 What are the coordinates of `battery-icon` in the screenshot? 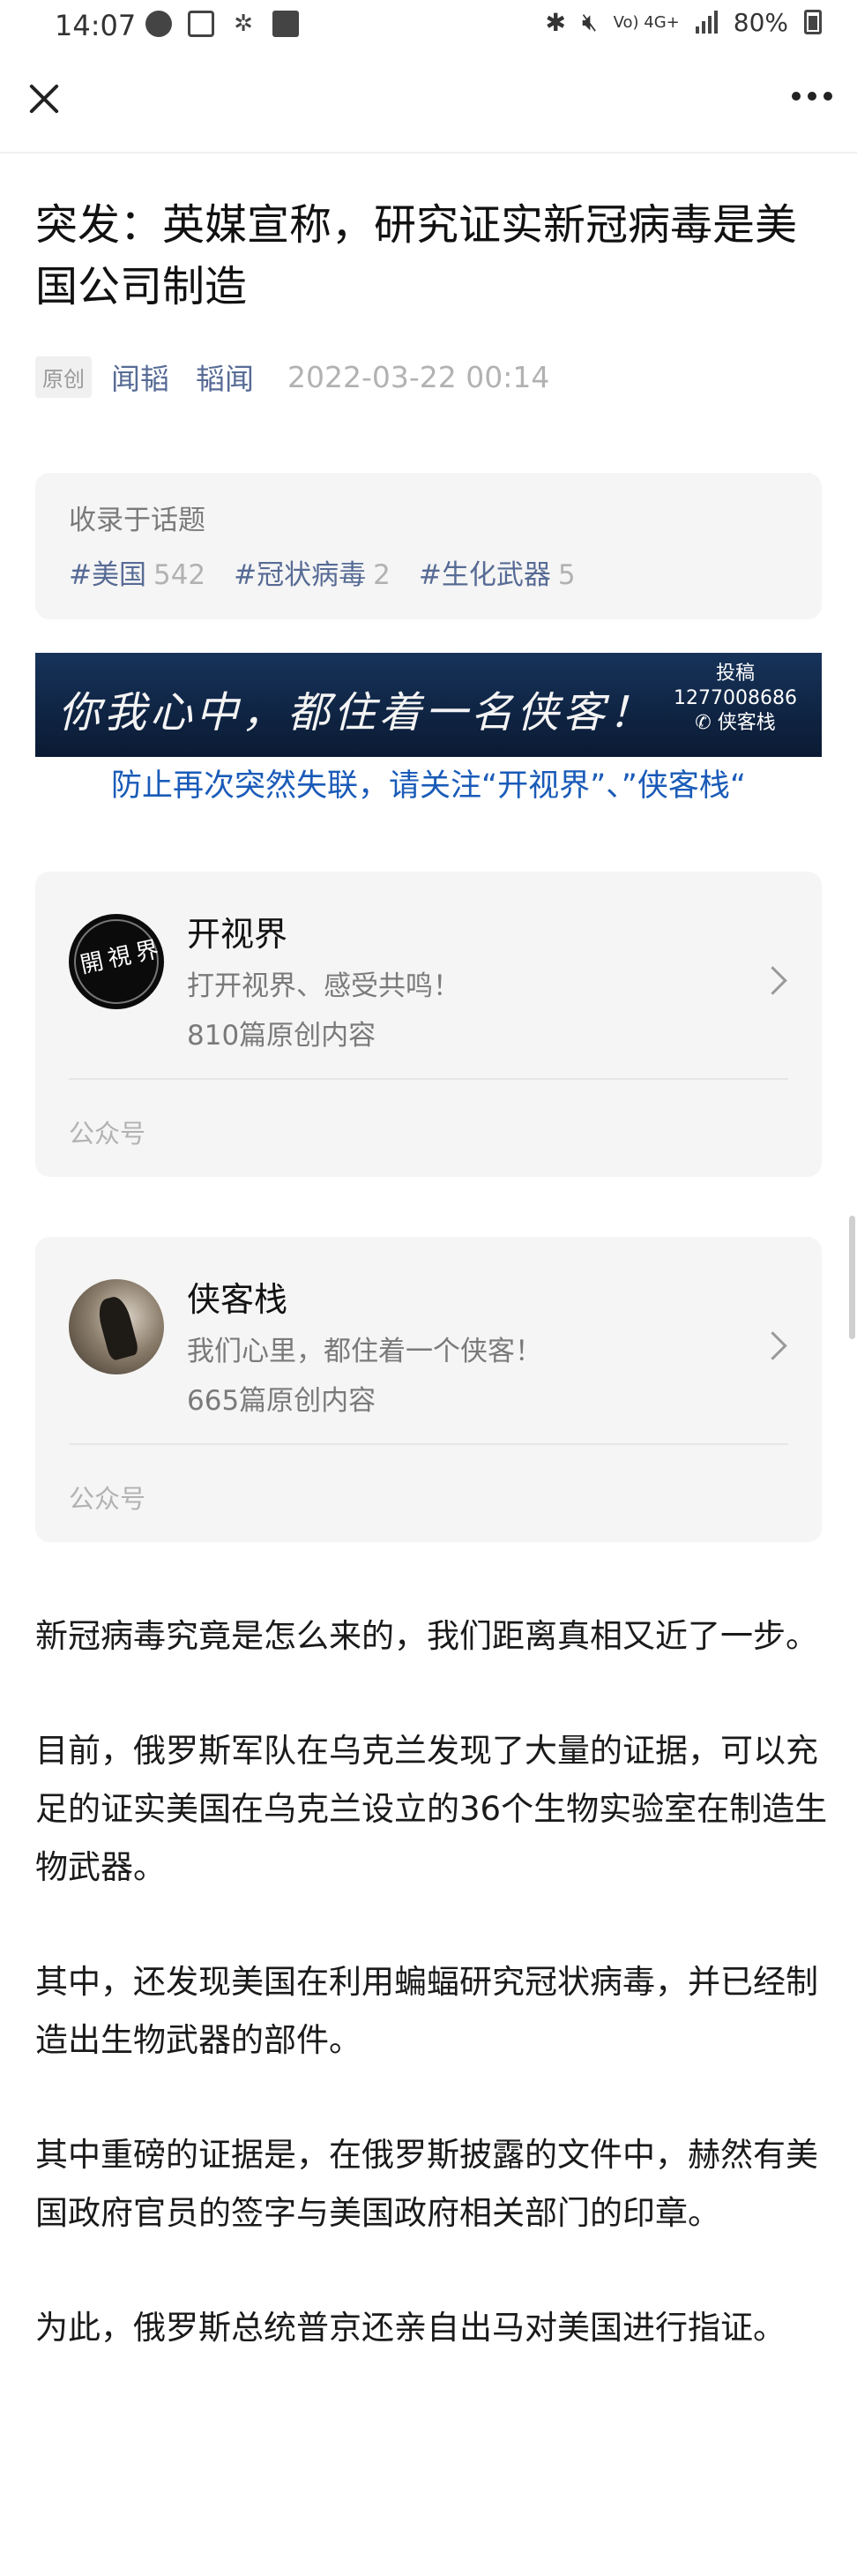 It's located at (813, 22).